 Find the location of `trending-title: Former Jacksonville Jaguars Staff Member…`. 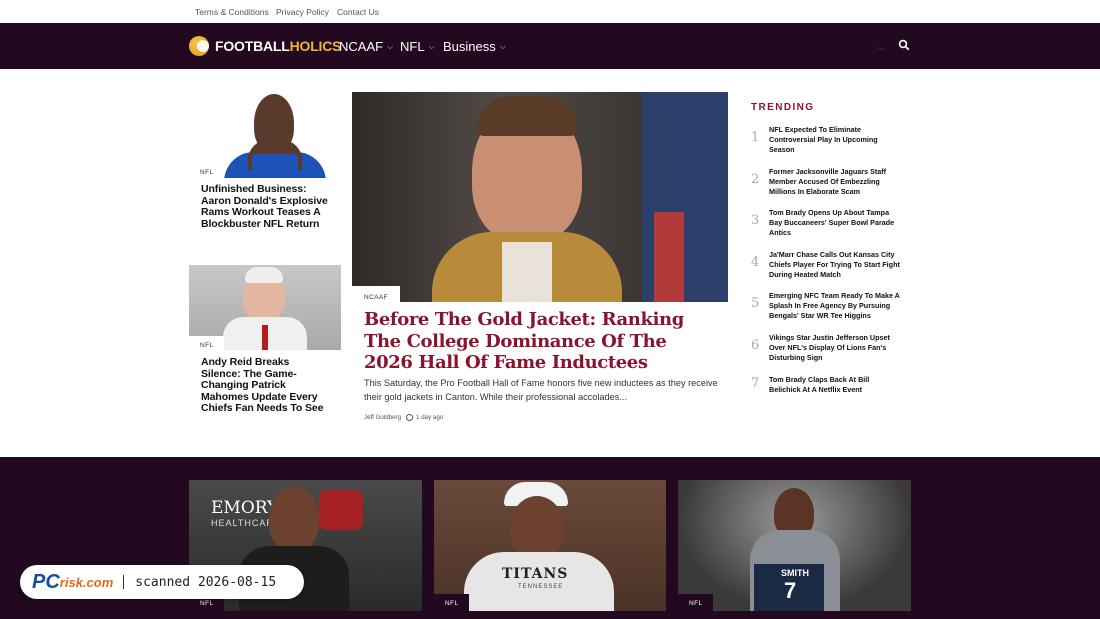

trending-title: Former Jacksonville Jaguars Staff Member… is located at coordinates (835, 182).